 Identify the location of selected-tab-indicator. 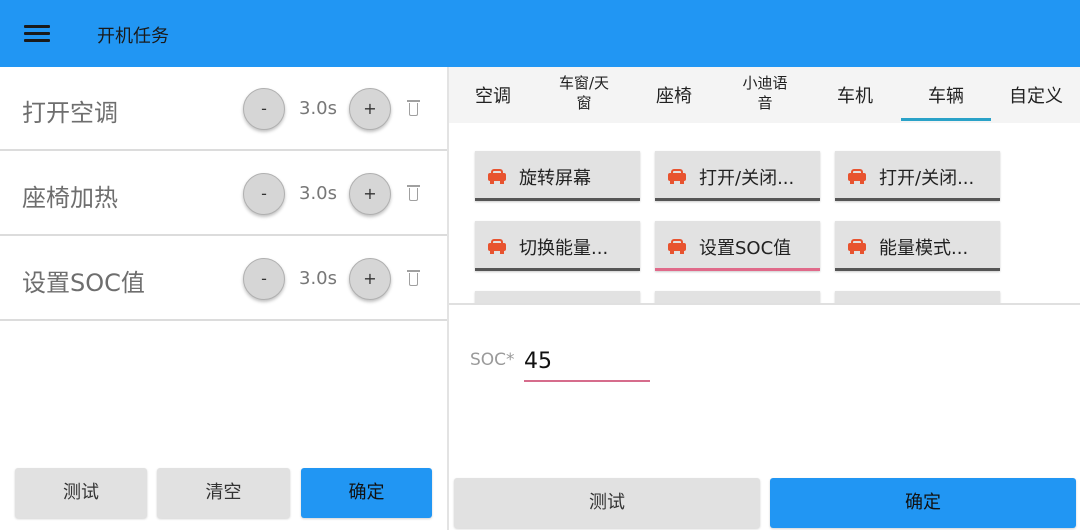
(946, 119).